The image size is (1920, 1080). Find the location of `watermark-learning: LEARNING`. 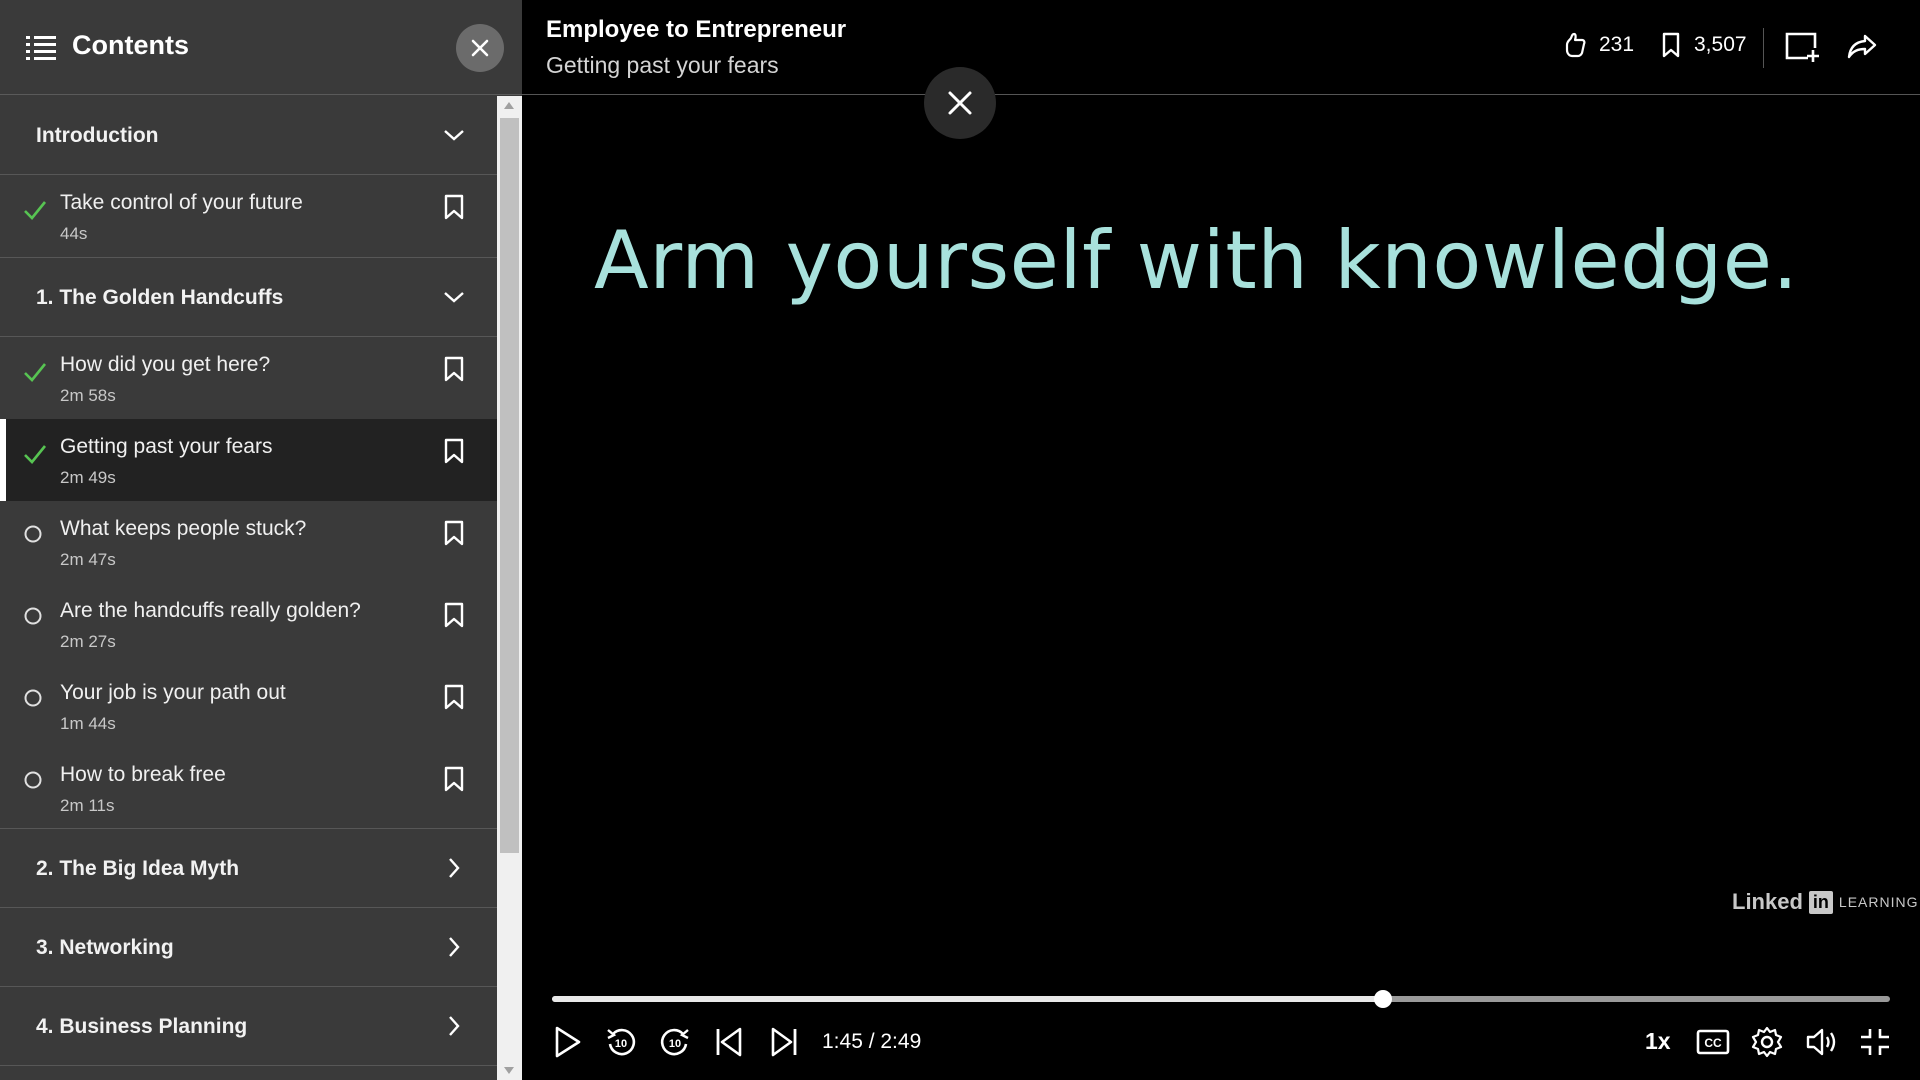

watermark-learning: LEARNING is located at coordinates (1878, 902).